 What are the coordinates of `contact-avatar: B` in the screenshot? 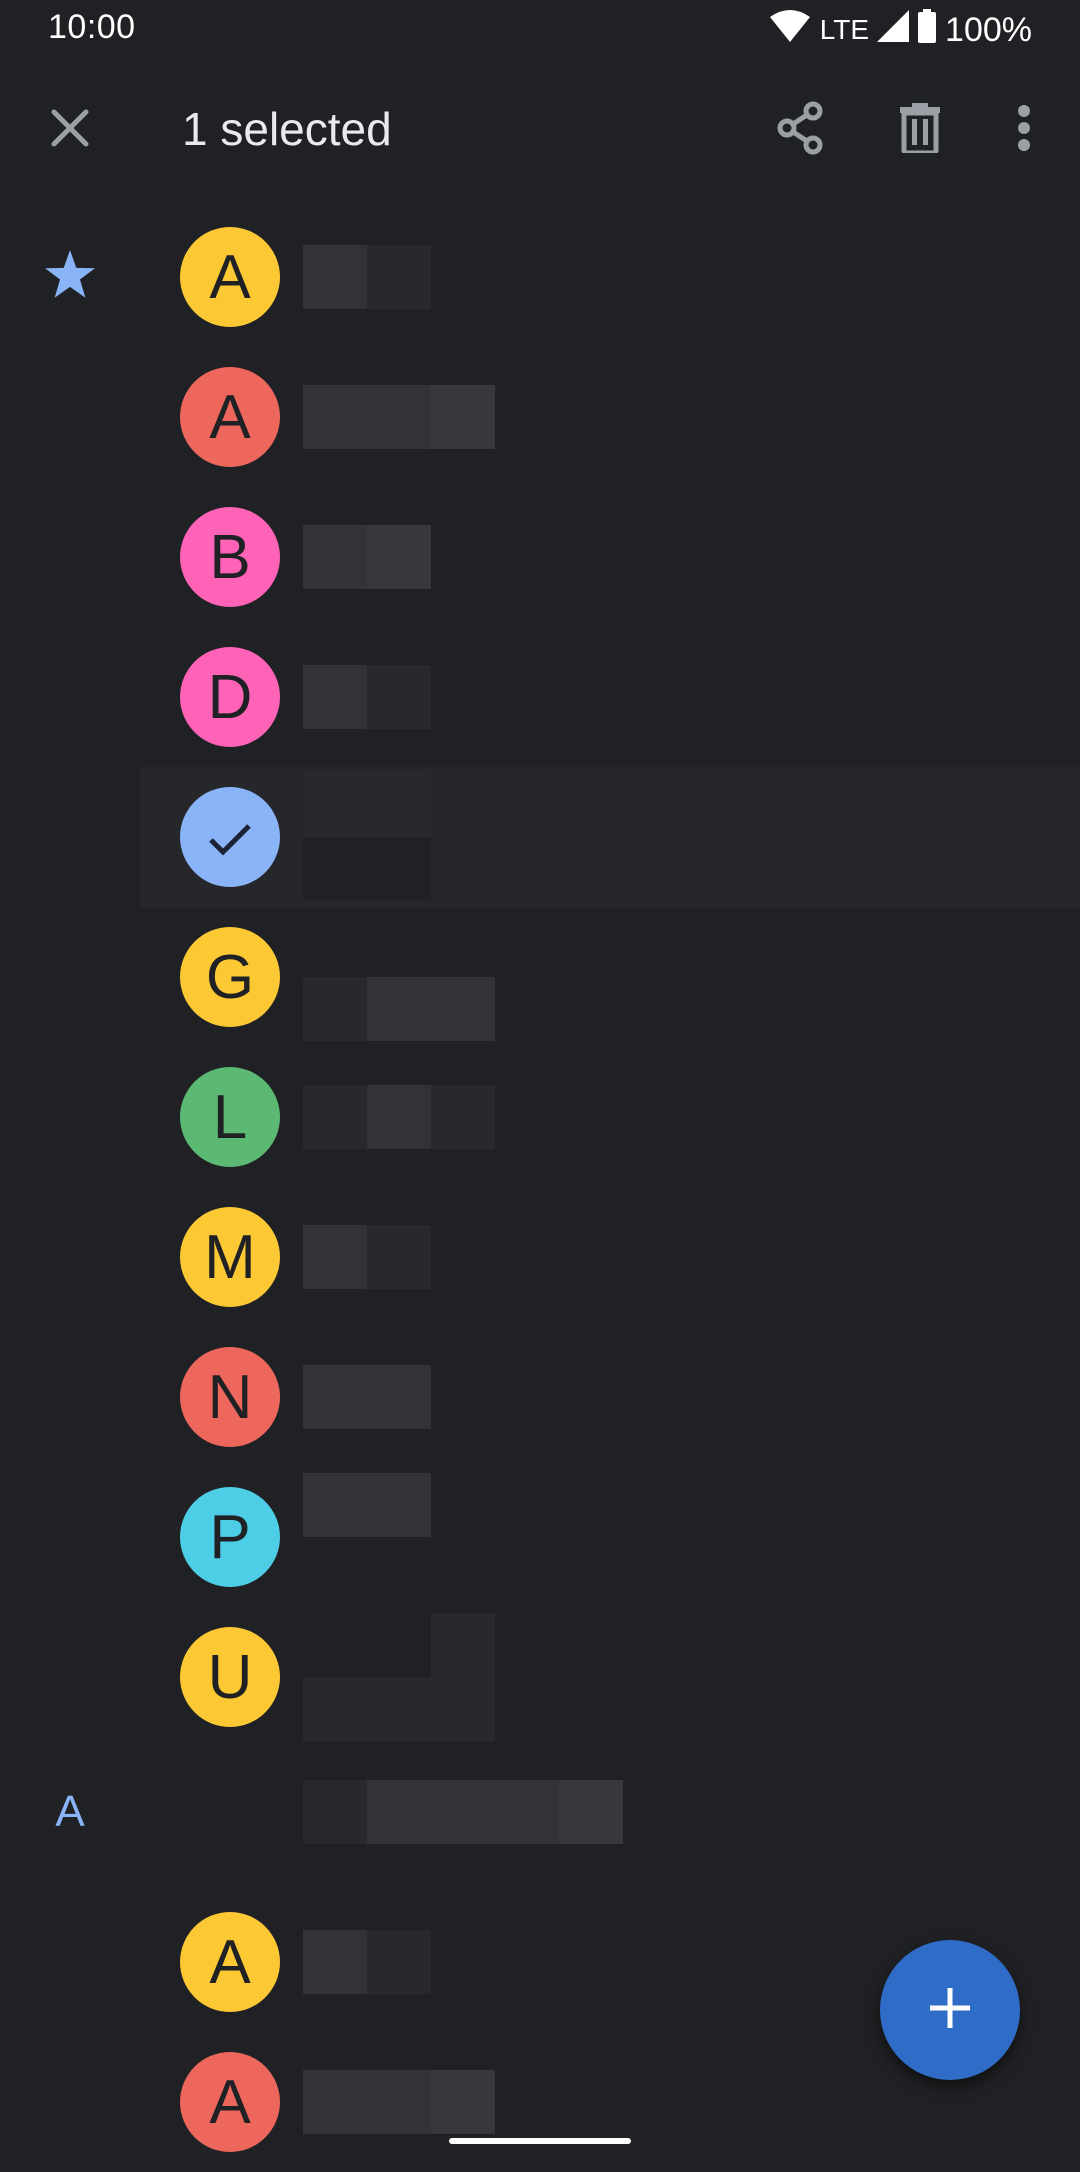 It's located at (230, 557).